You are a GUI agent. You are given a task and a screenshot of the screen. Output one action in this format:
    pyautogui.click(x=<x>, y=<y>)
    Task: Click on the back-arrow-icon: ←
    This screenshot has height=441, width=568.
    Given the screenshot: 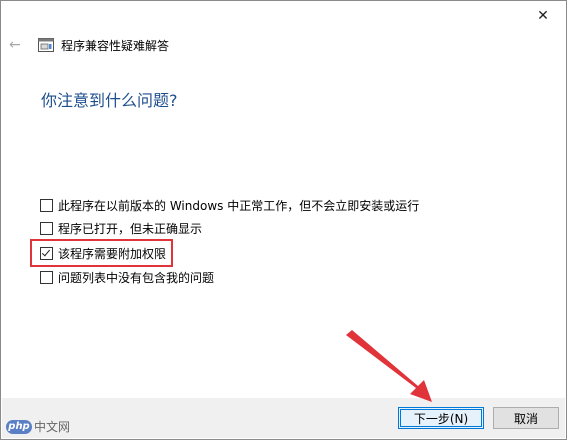 What is the action you would take?
    pyautogui.click(x=15, y=45)
    